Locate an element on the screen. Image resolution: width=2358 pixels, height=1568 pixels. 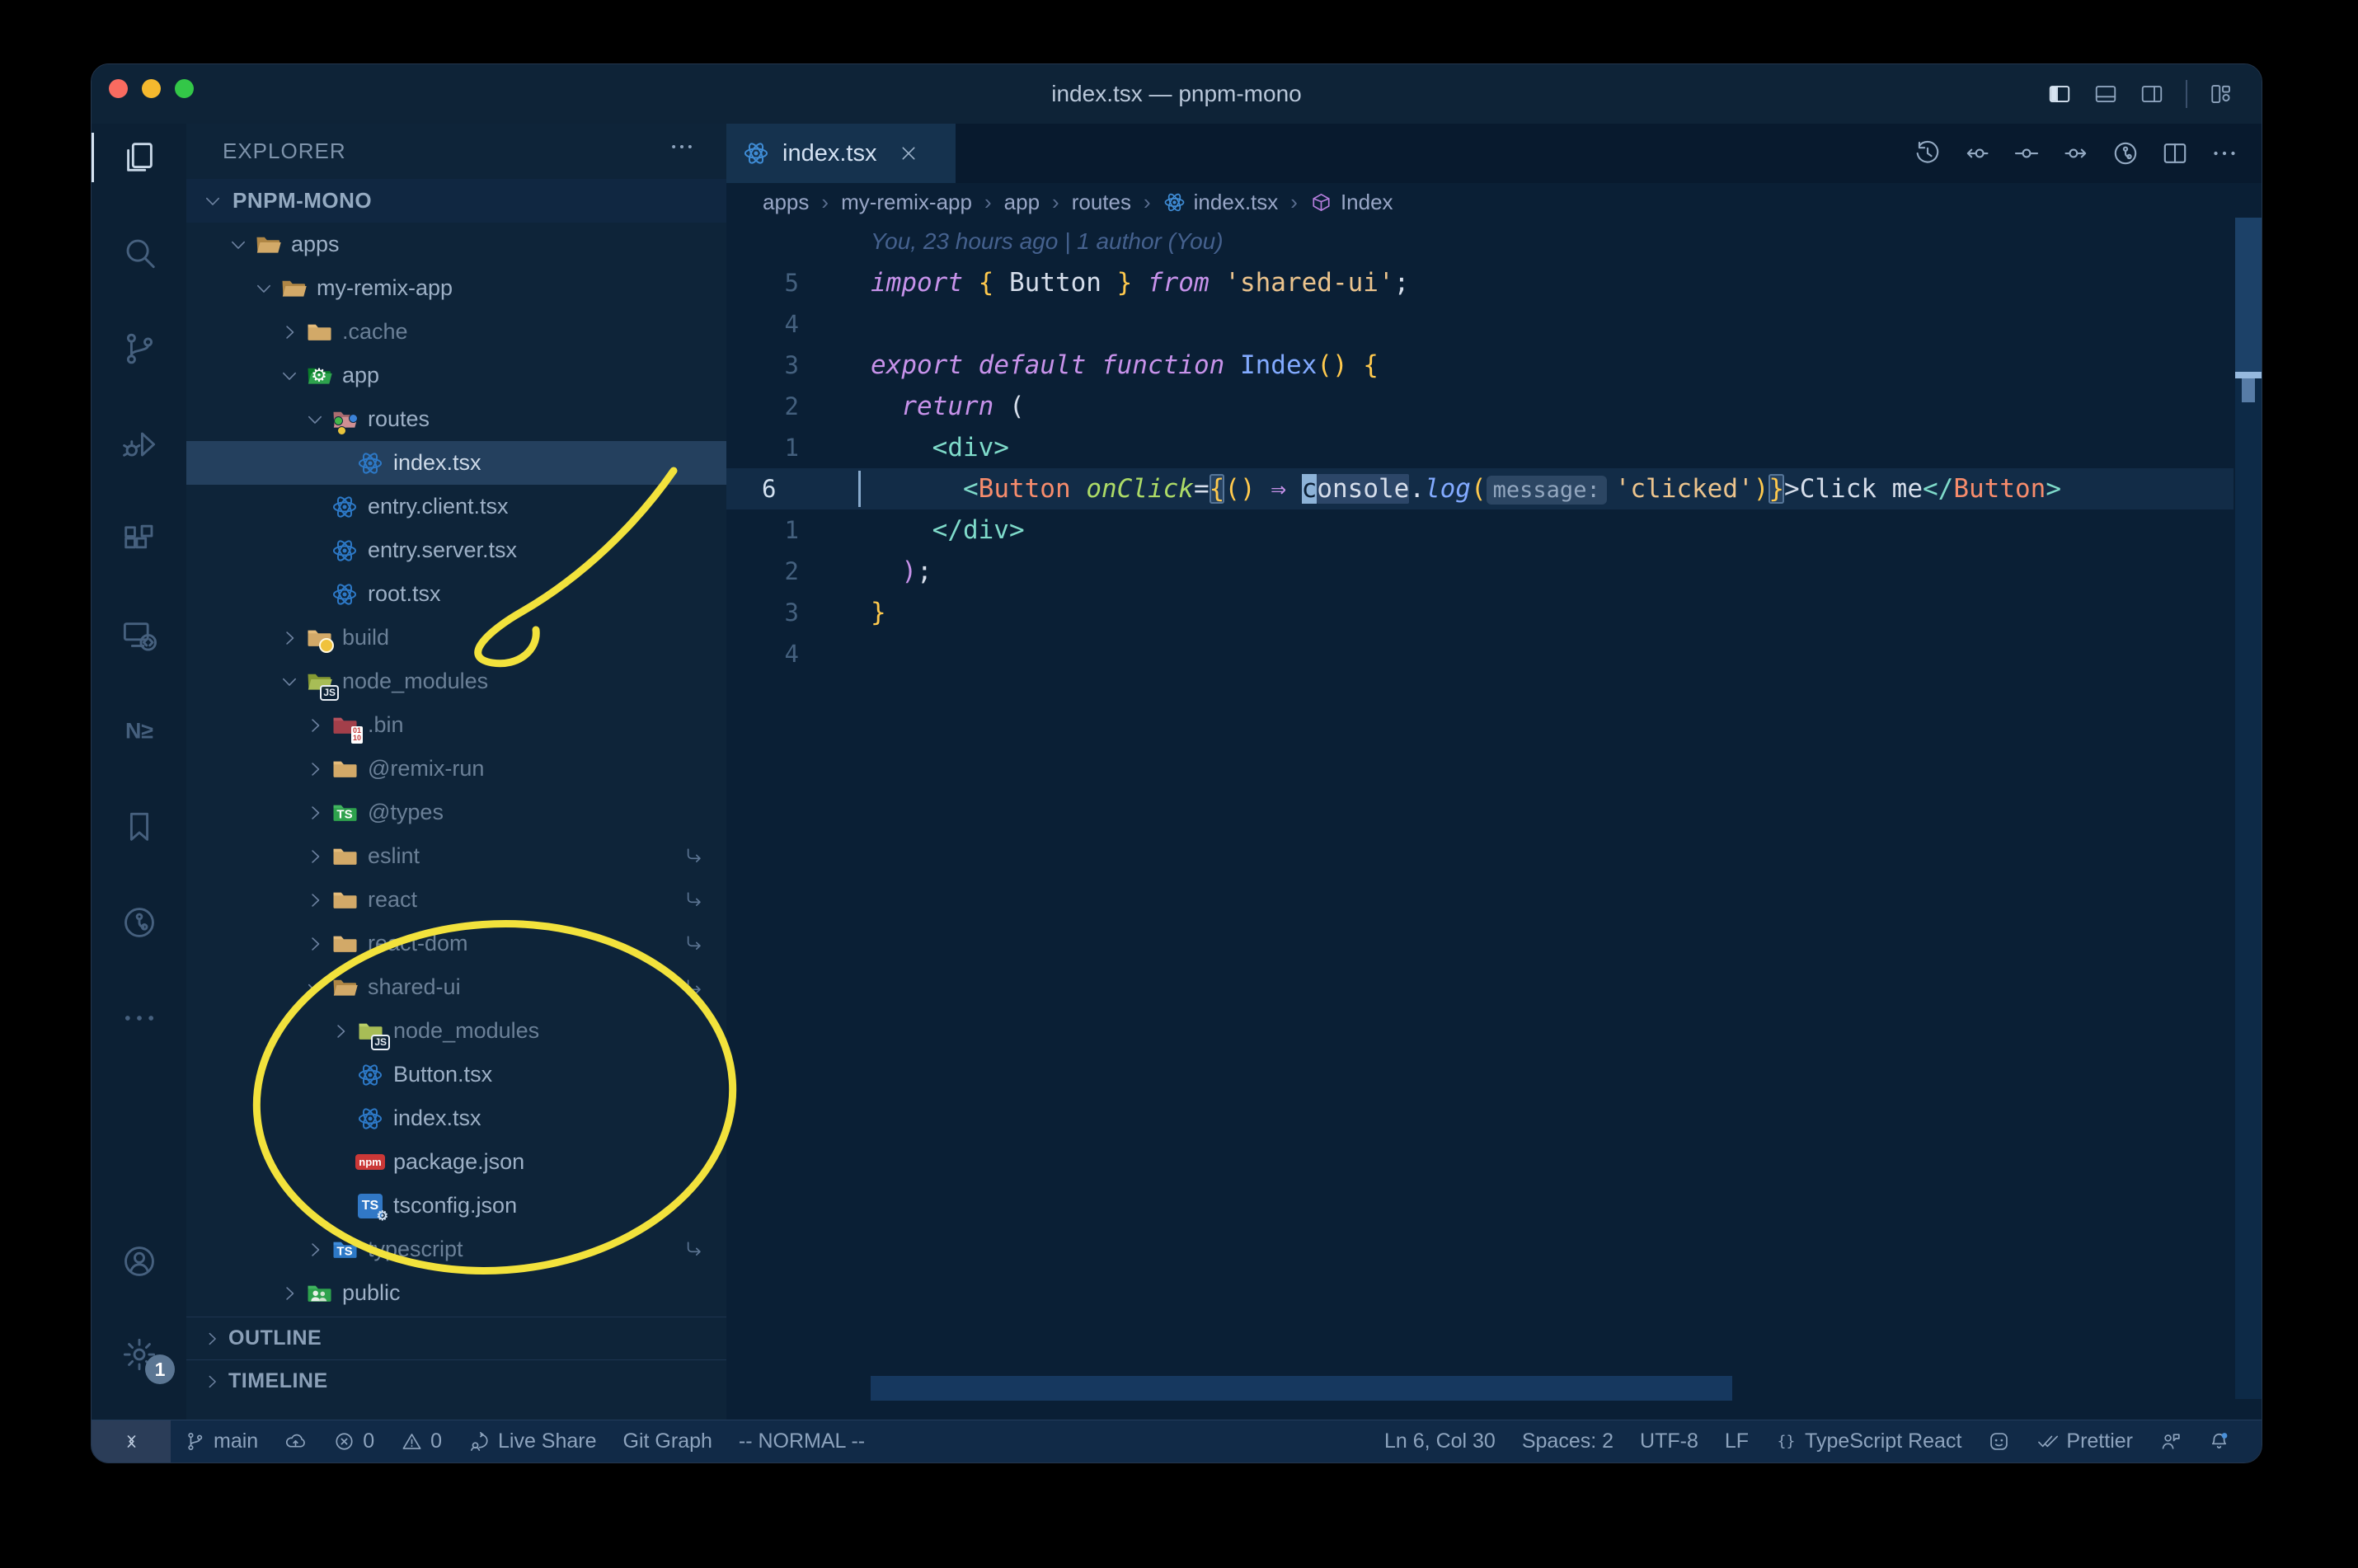
activity-bookmarks-icon is located at coordinates (139, 827).